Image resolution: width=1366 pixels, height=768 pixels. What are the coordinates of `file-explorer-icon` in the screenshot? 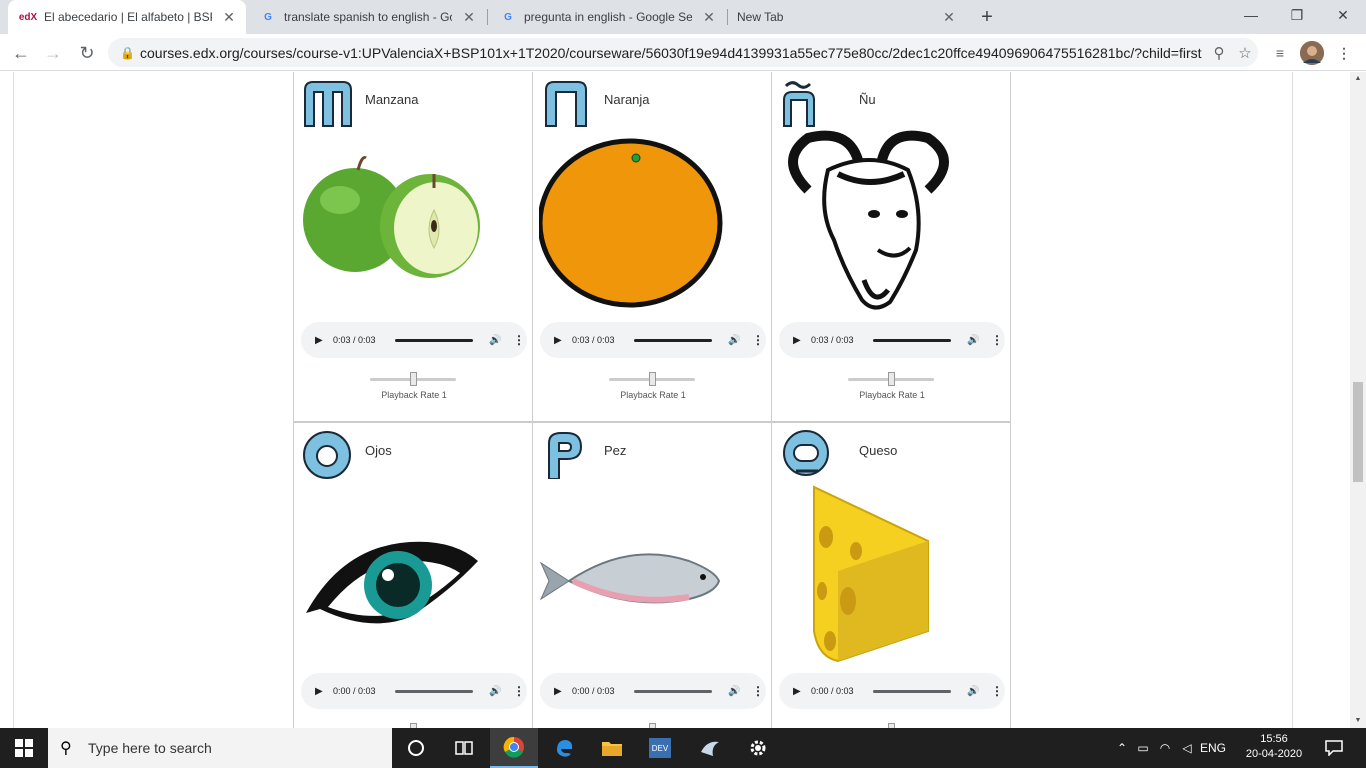 It's located at (612, 748).